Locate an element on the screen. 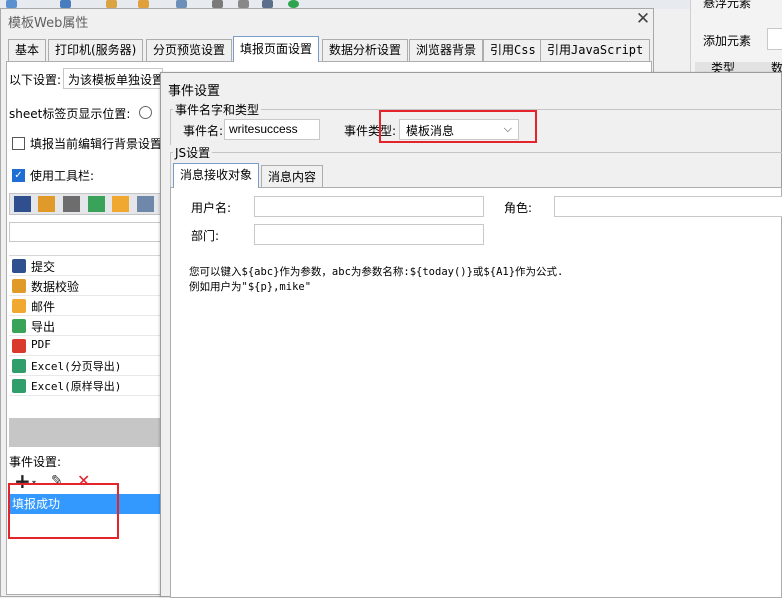 Image resolution: width=782 pixels, height=598 pixels. event-name-field: writesuccess is located at coordinates (272, 129).